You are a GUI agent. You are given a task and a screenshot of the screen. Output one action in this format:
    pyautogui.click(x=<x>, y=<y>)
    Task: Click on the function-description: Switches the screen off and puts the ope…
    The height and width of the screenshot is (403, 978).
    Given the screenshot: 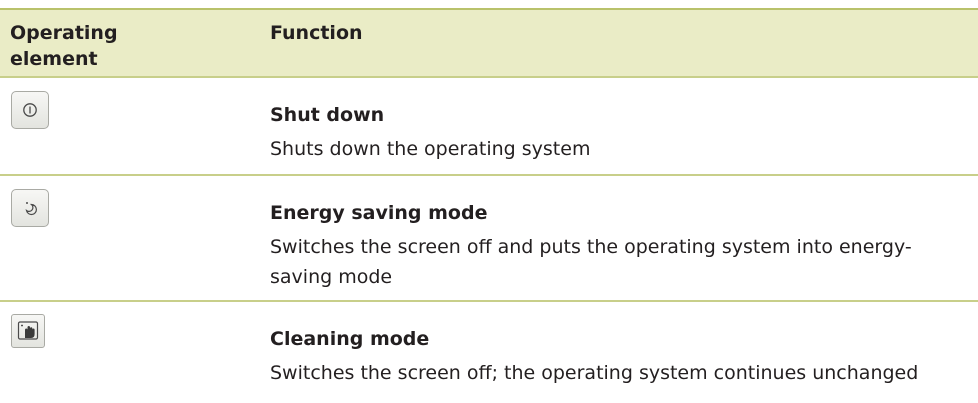 What is the action you would take?
    pyautogui.click(x=591, y=262)
    